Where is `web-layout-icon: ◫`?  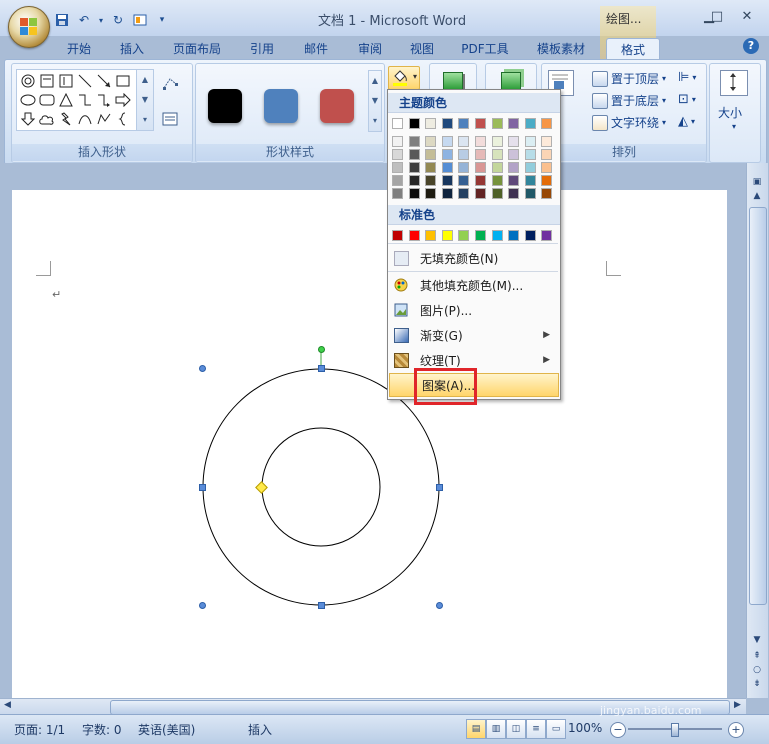 web-layout-icon: ◫ is located at coordinates (516, 729).